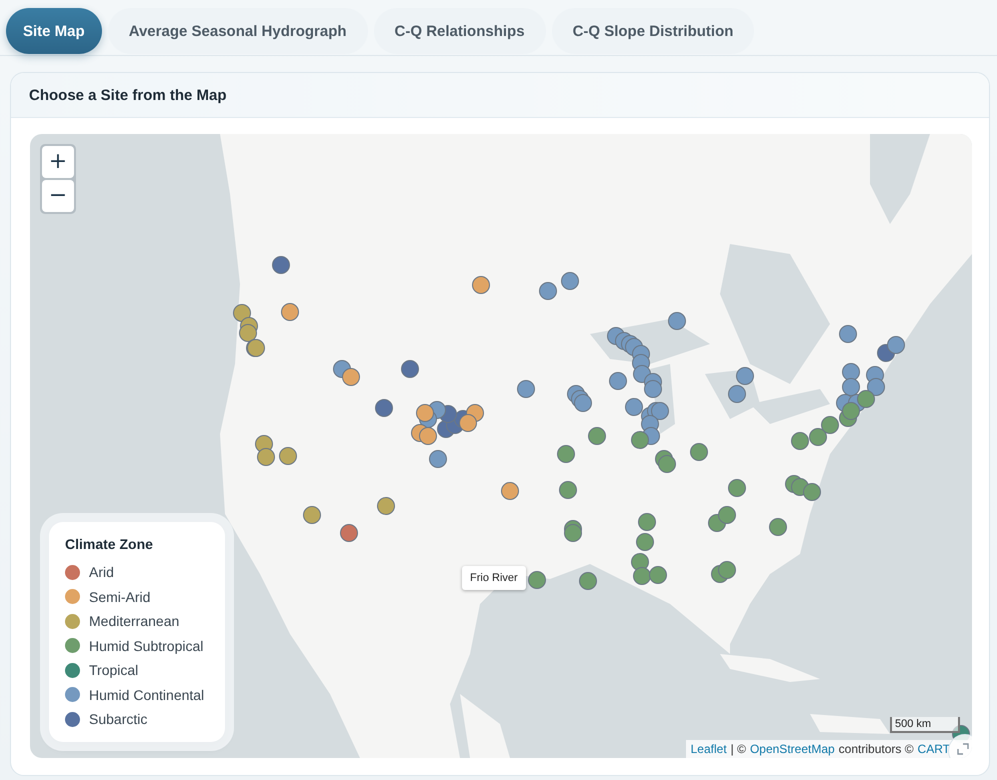  What do you see at coordinates (653, 31) in the screenshot?
I see `tab: C-Q Slope Distribution` at bounding box center [653, 31].